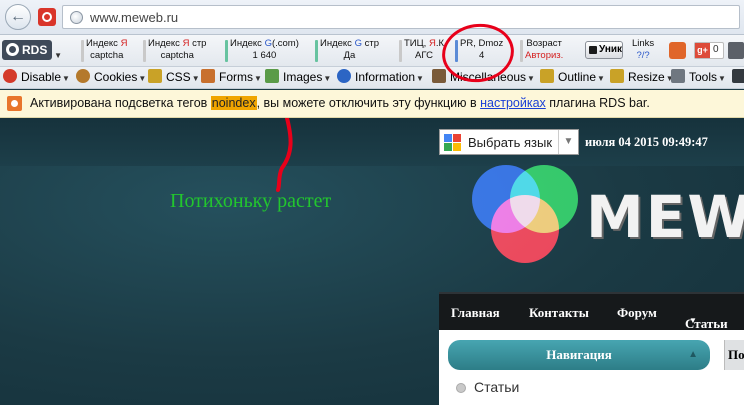 This screenshot has height=405, width=744. Describe the element at coordinates (643, 55) in the screenshot. I see `links-value: ?/?` at that location.